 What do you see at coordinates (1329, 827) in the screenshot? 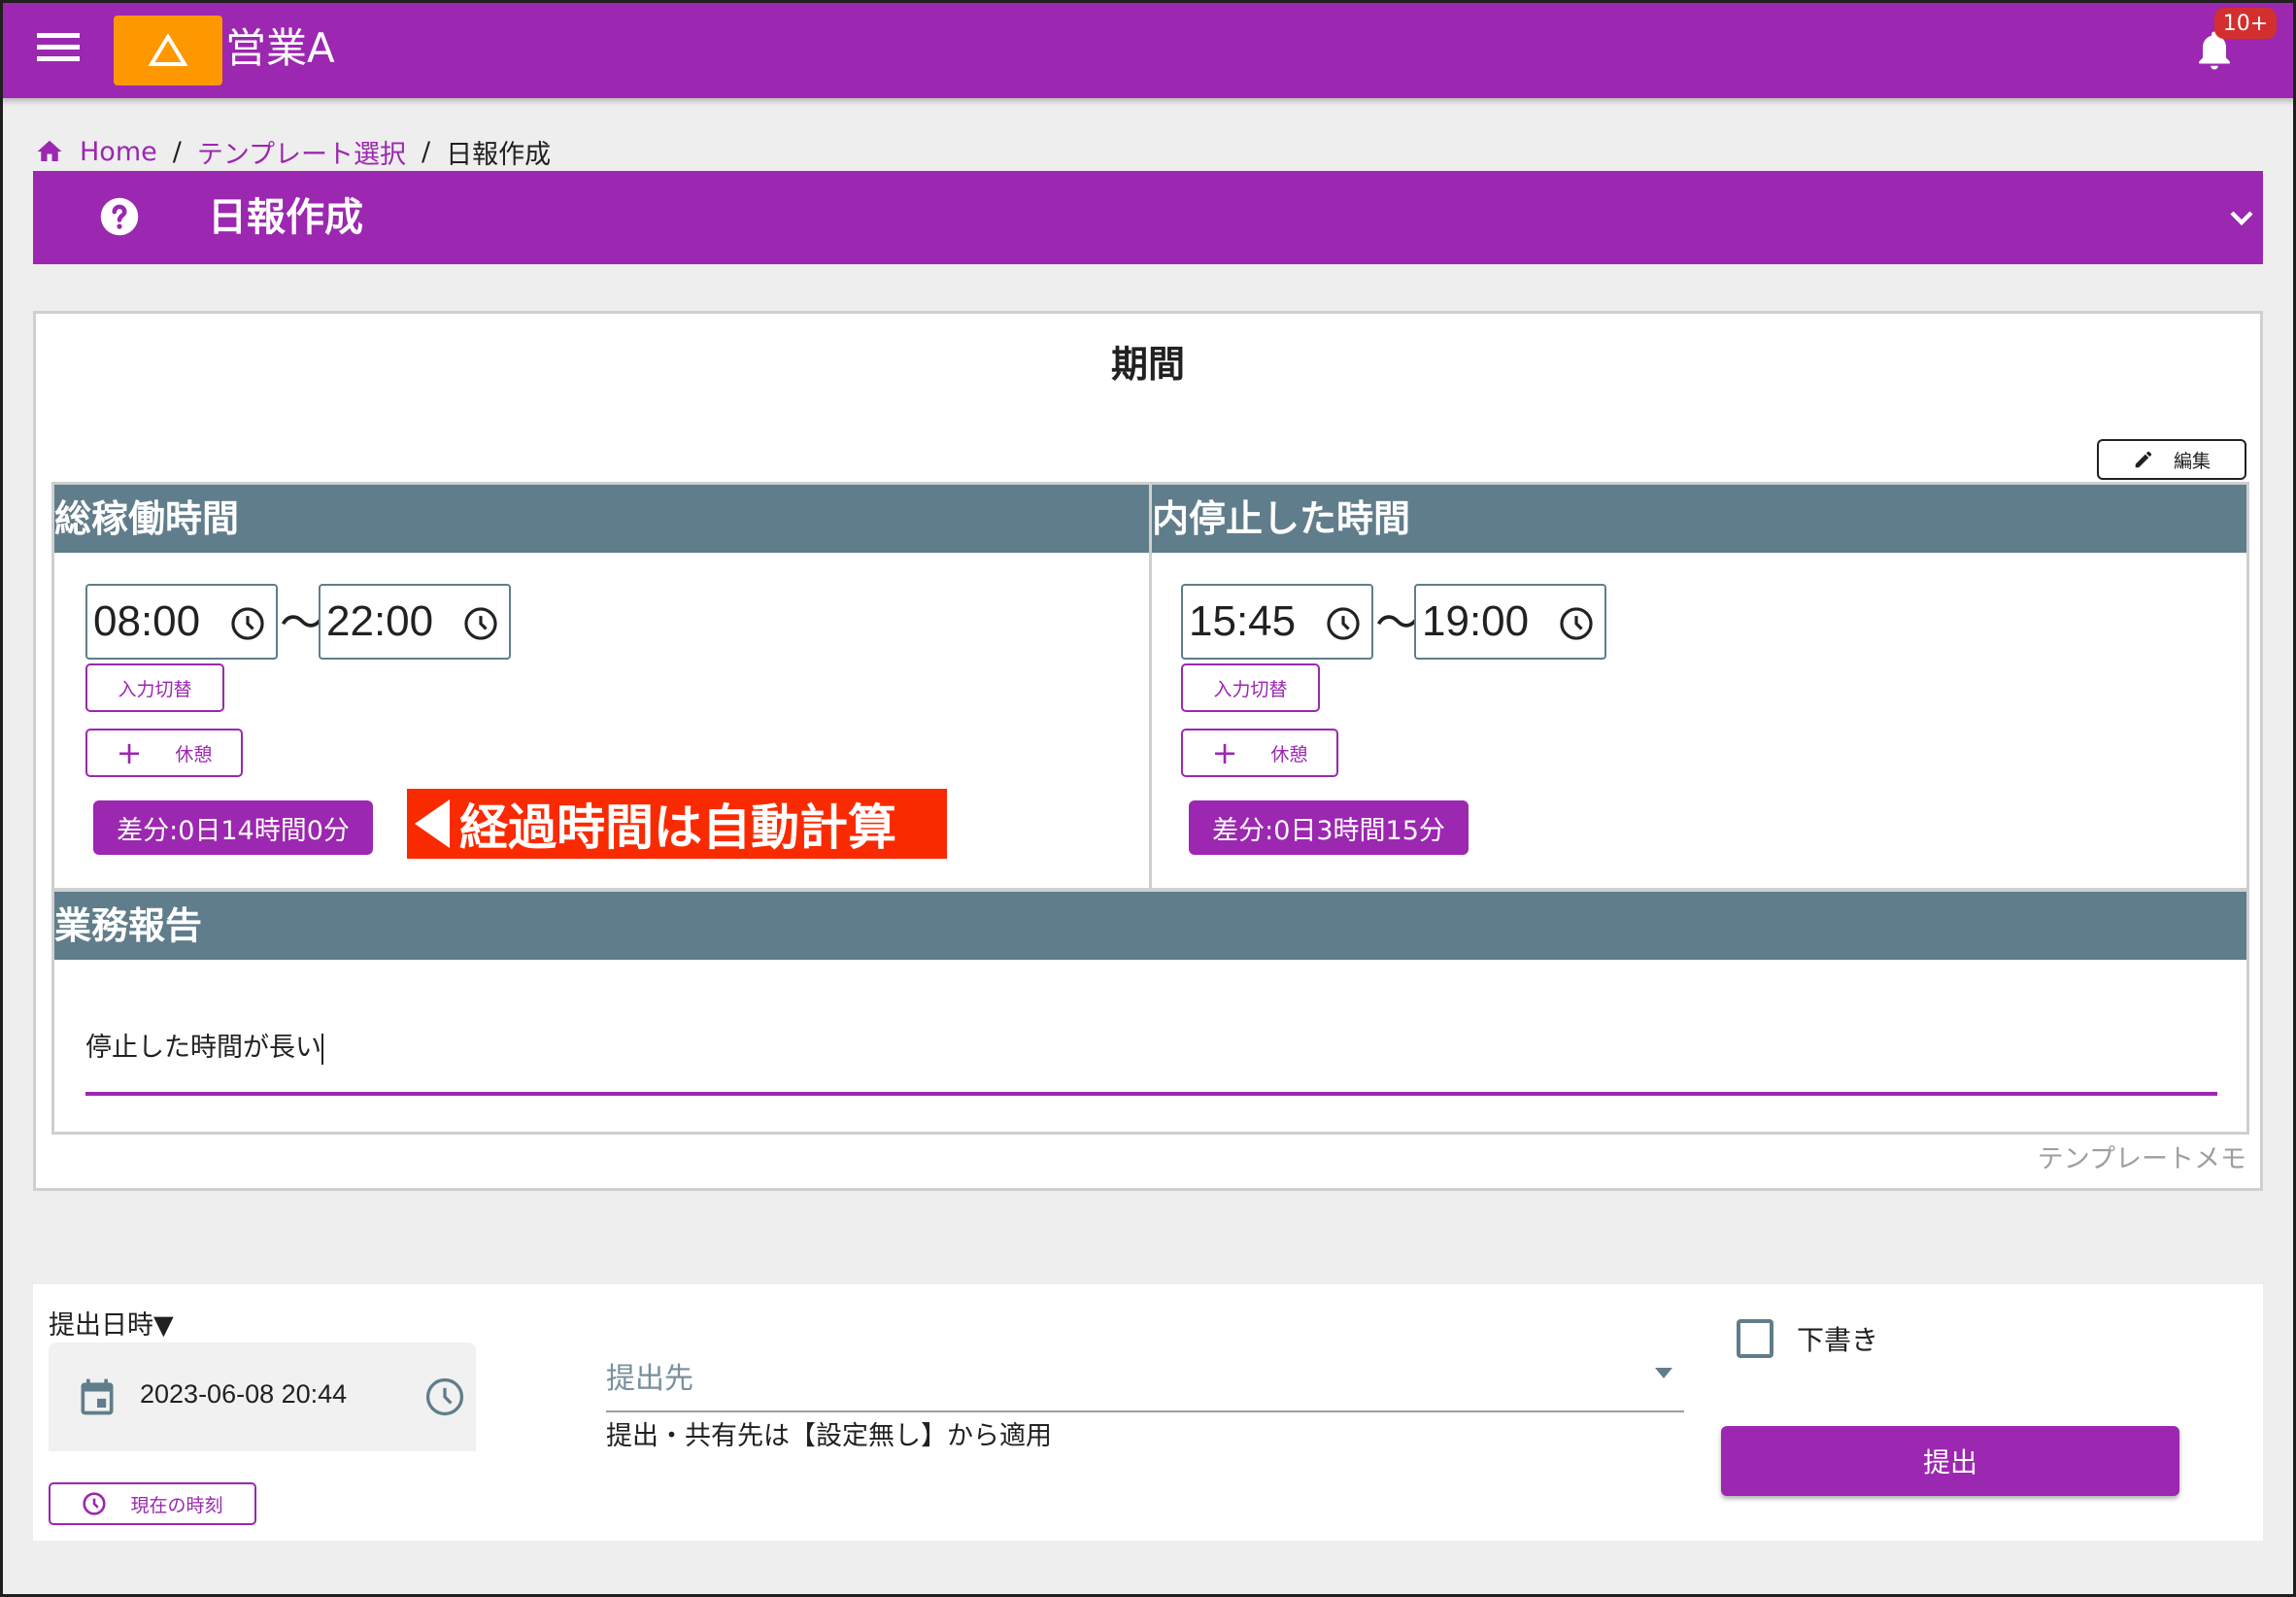
I see `diff-chip: 差分:0日3時間15分` at bounding box center [1329, 827].